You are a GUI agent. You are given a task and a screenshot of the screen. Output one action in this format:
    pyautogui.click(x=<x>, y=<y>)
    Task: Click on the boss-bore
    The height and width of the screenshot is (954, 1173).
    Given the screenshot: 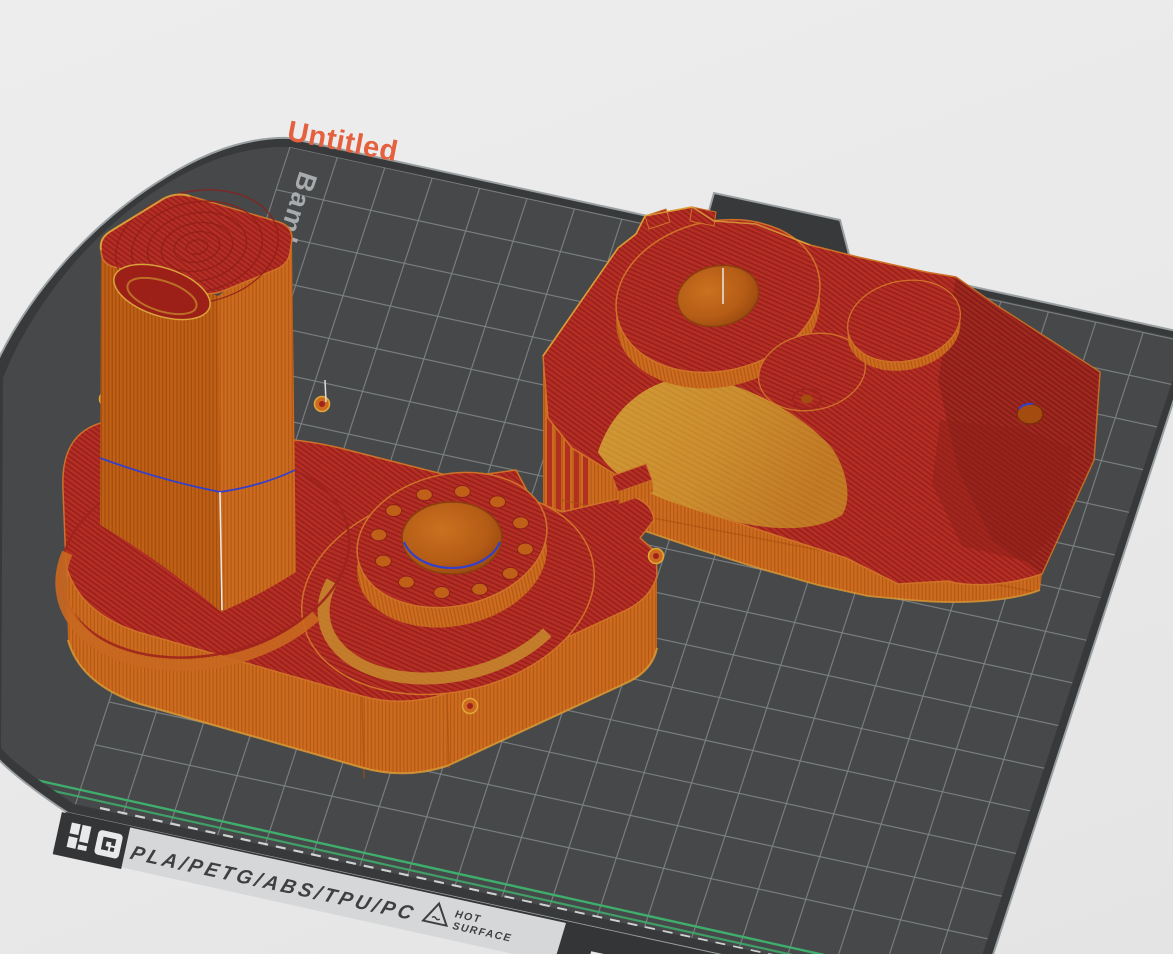 What is the action you would take?
    pyautogui.click(x=452, y=538)
    